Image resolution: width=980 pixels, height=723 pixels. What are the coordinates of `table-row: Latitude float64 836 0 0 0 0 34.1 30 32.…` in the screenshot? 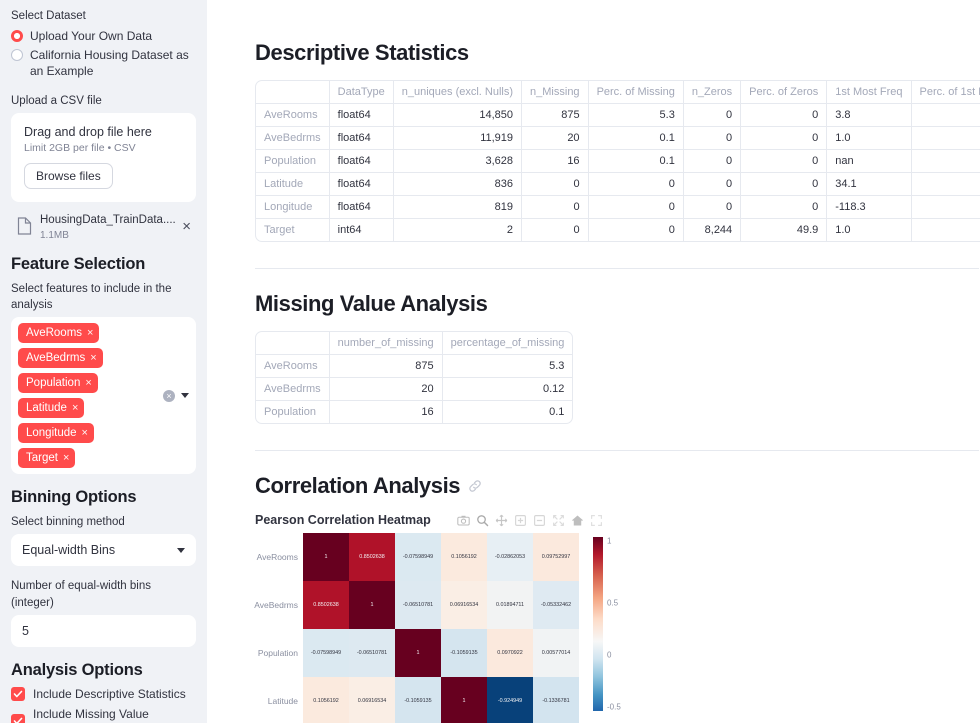 It's located at (618, 184).